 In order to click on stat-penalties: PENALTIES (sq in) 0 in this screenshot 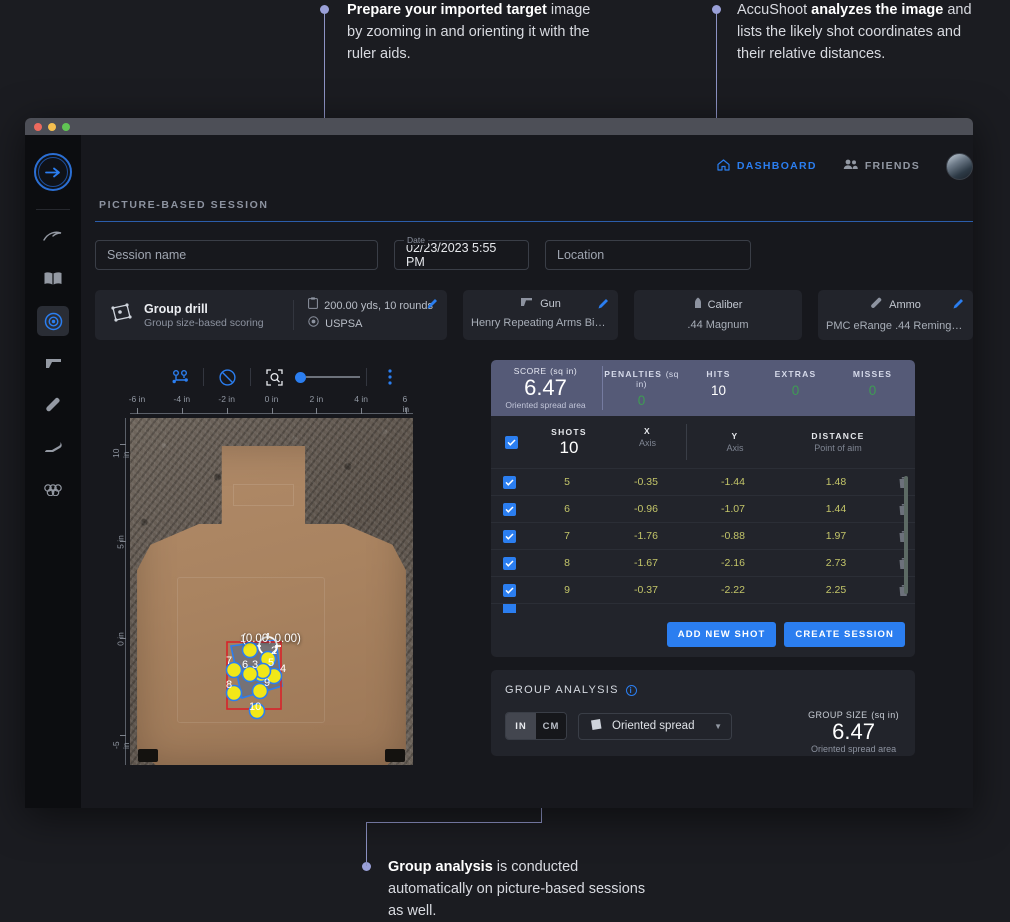, I will do `click(641, 388)`.